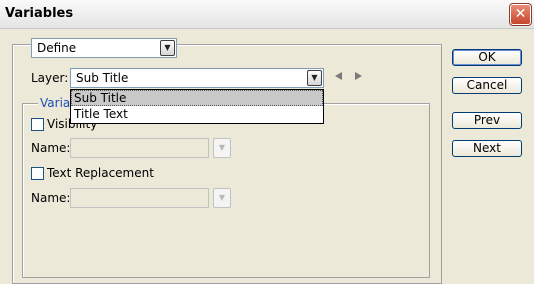  What do you see at coordinates (487, 85) in the screenshot?
I see `cancel-button: Cancel` at bounding box center [487, 85].